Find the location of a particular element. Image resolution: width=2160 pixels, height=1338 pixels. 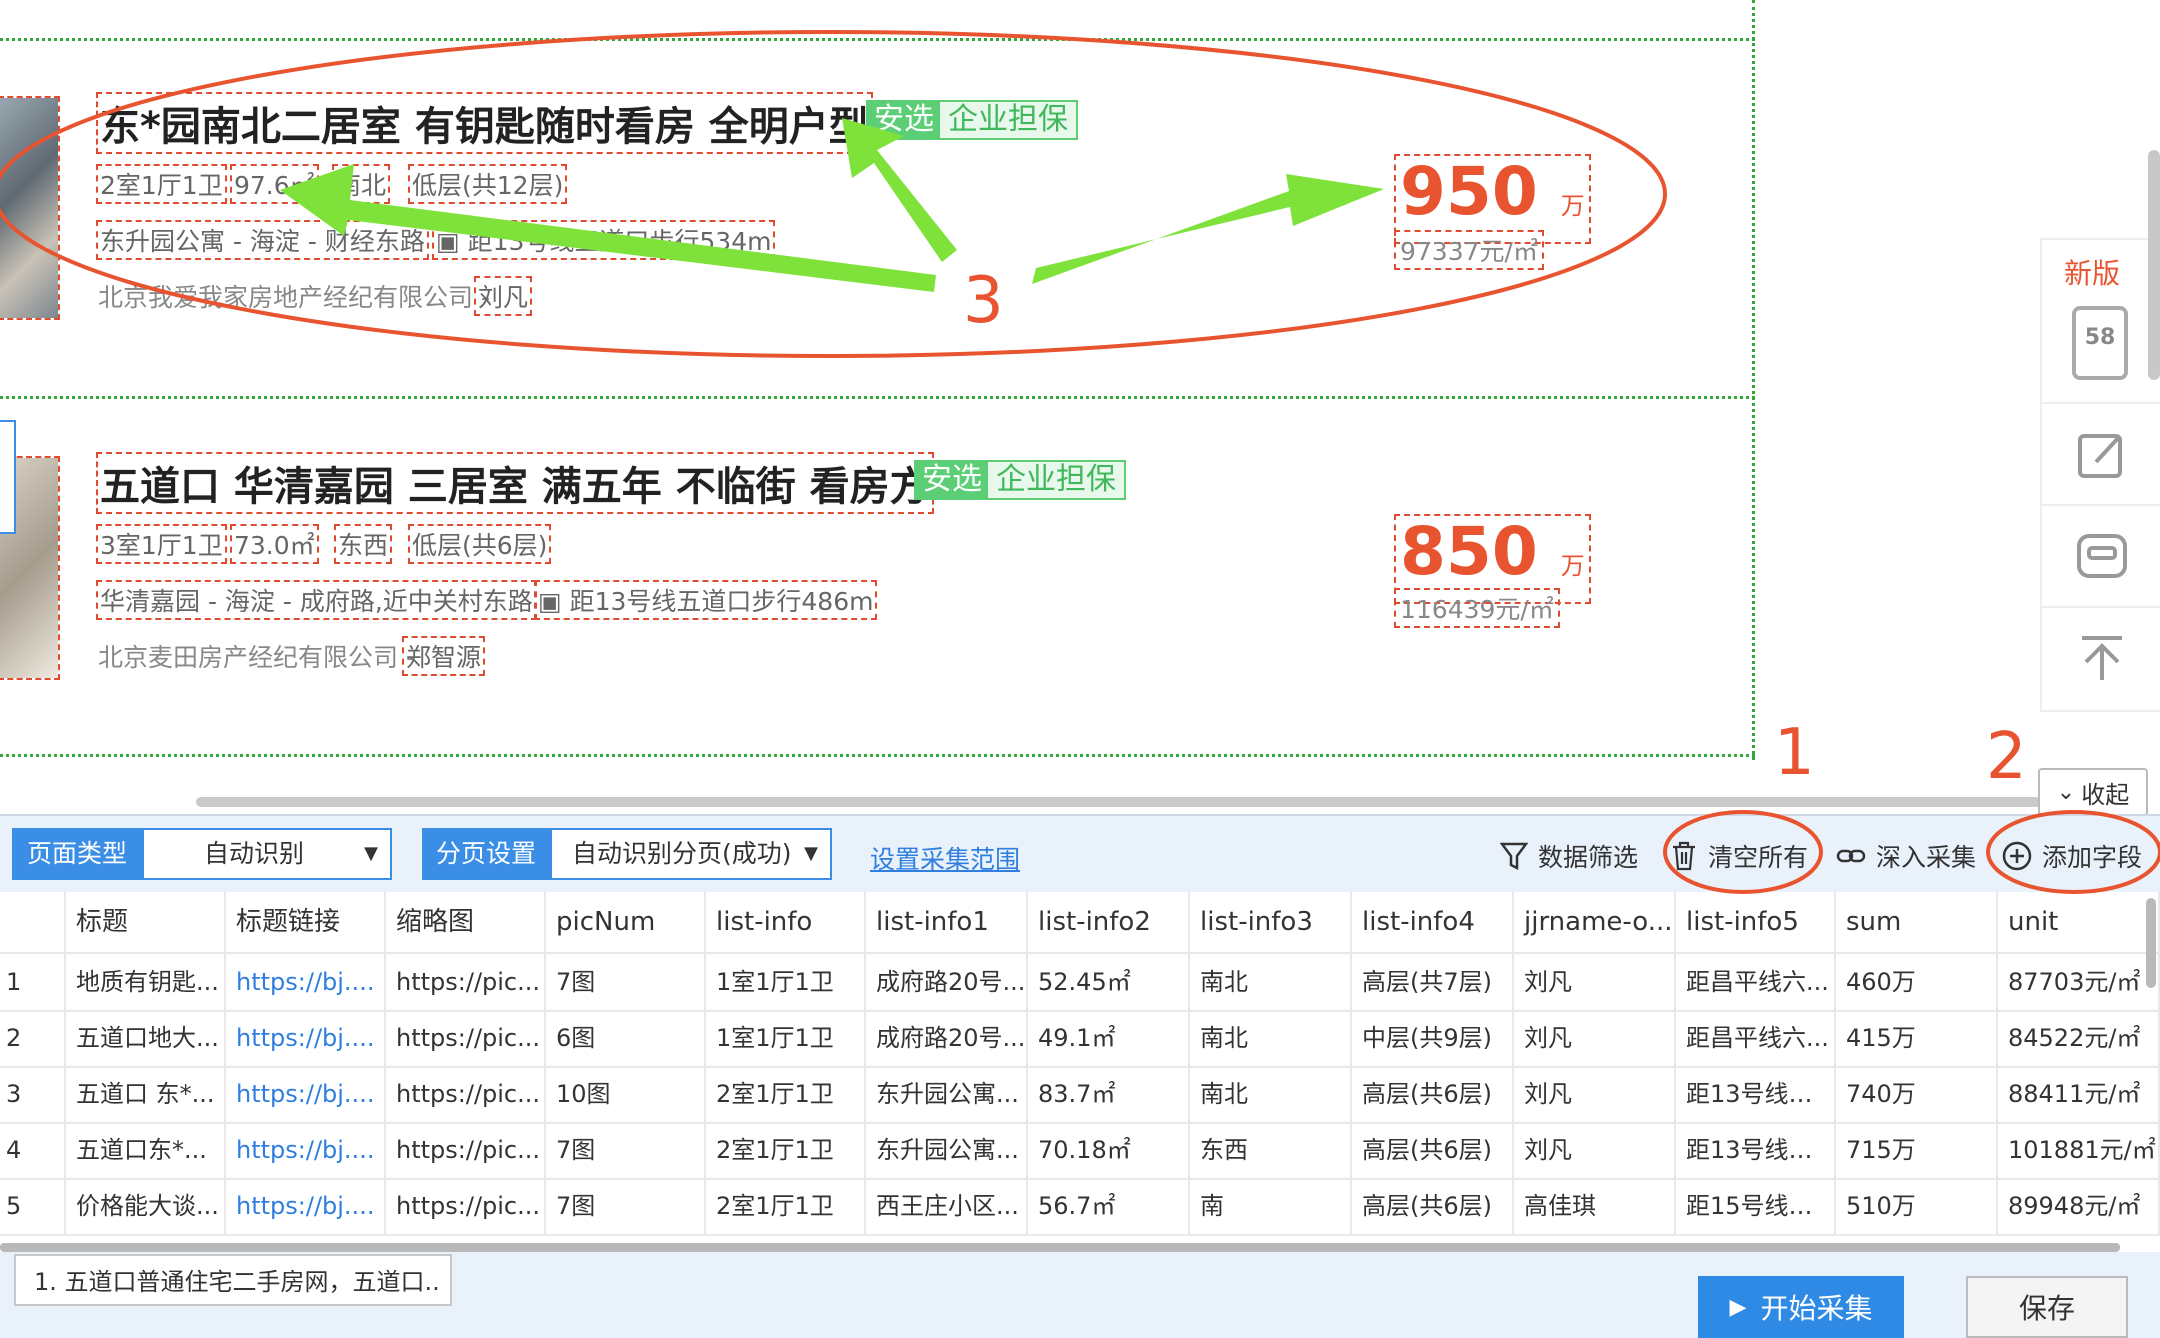

column-header: unit is located at coordinates (2079, 922).